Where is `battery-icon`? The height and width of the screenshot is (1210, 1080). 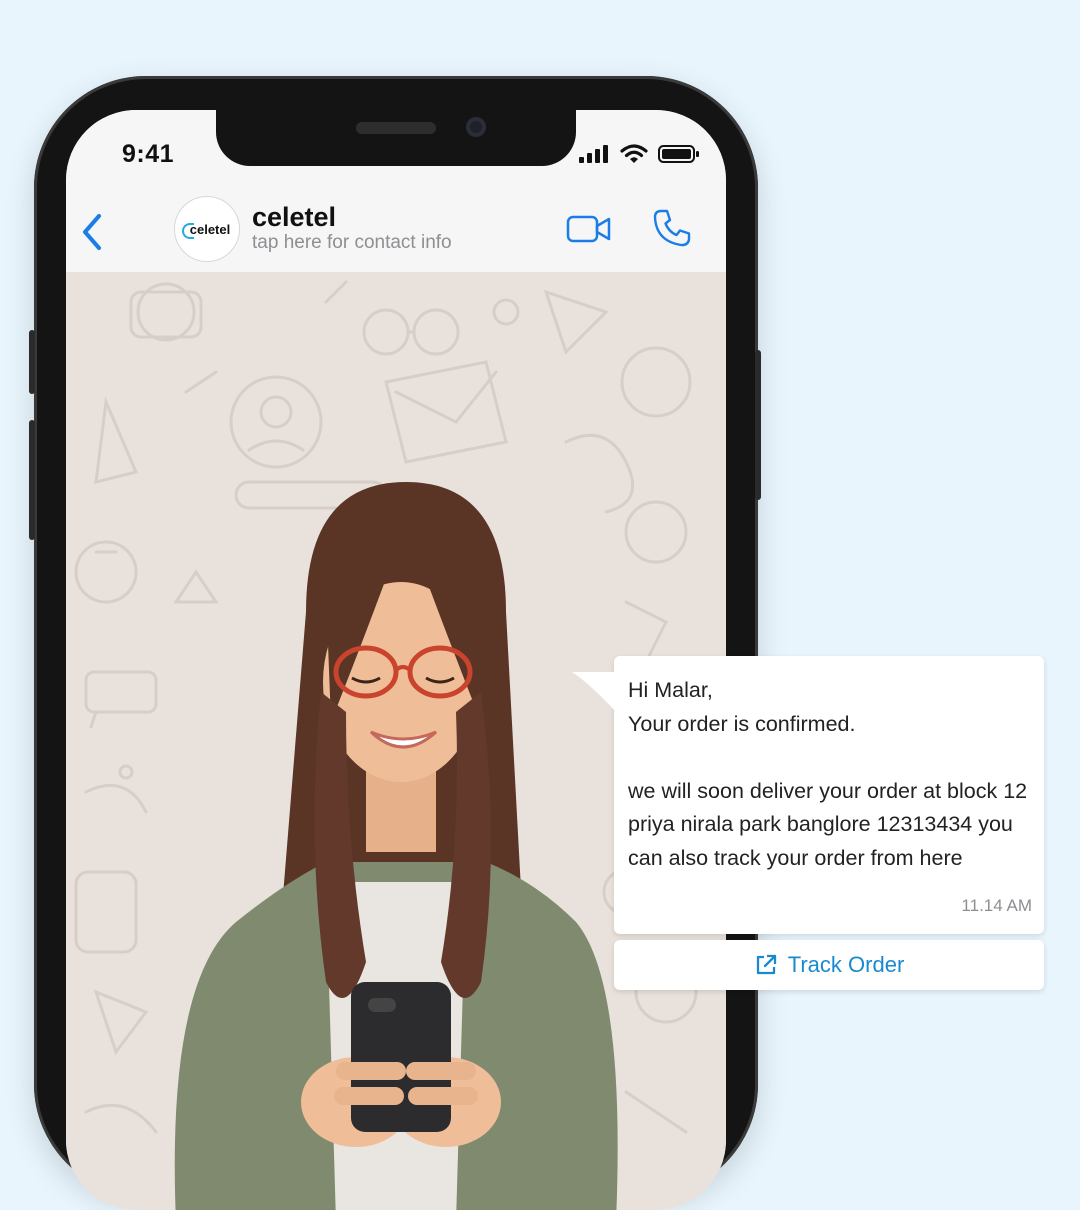 battery-icon is located at coordinates (678, 154).